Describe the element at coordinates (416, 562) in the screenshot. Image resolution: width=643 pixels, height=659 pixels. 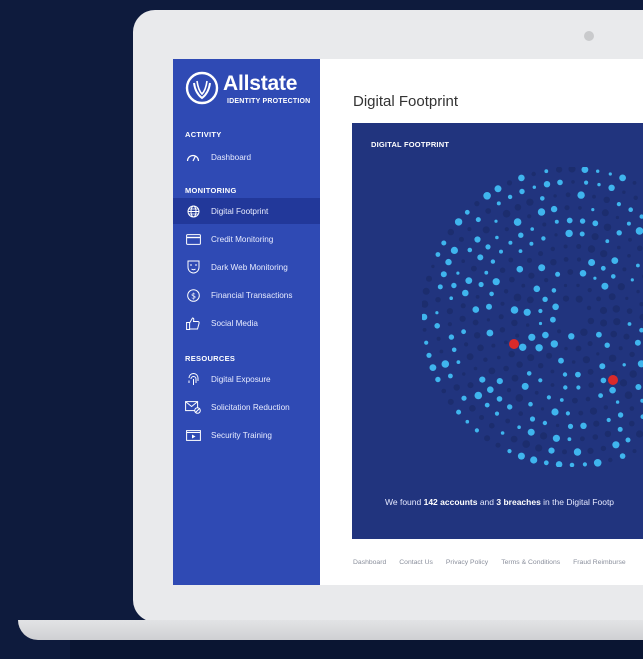
I see `footer-link-contact-us: Contact Us` at that location.